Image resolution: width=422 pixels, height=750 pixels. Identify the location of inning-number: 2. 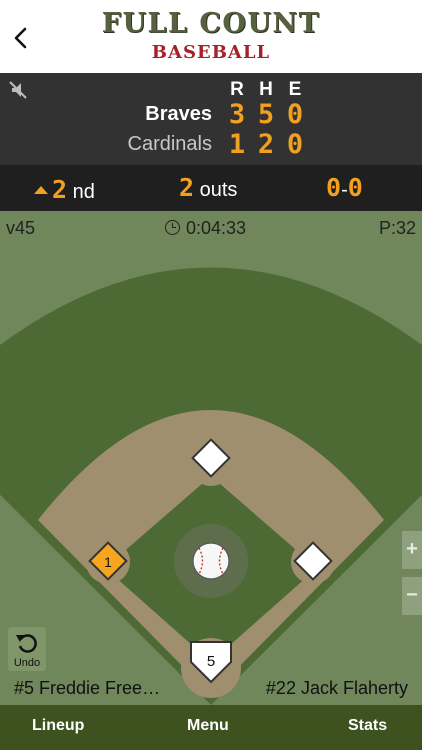
(60, 189).